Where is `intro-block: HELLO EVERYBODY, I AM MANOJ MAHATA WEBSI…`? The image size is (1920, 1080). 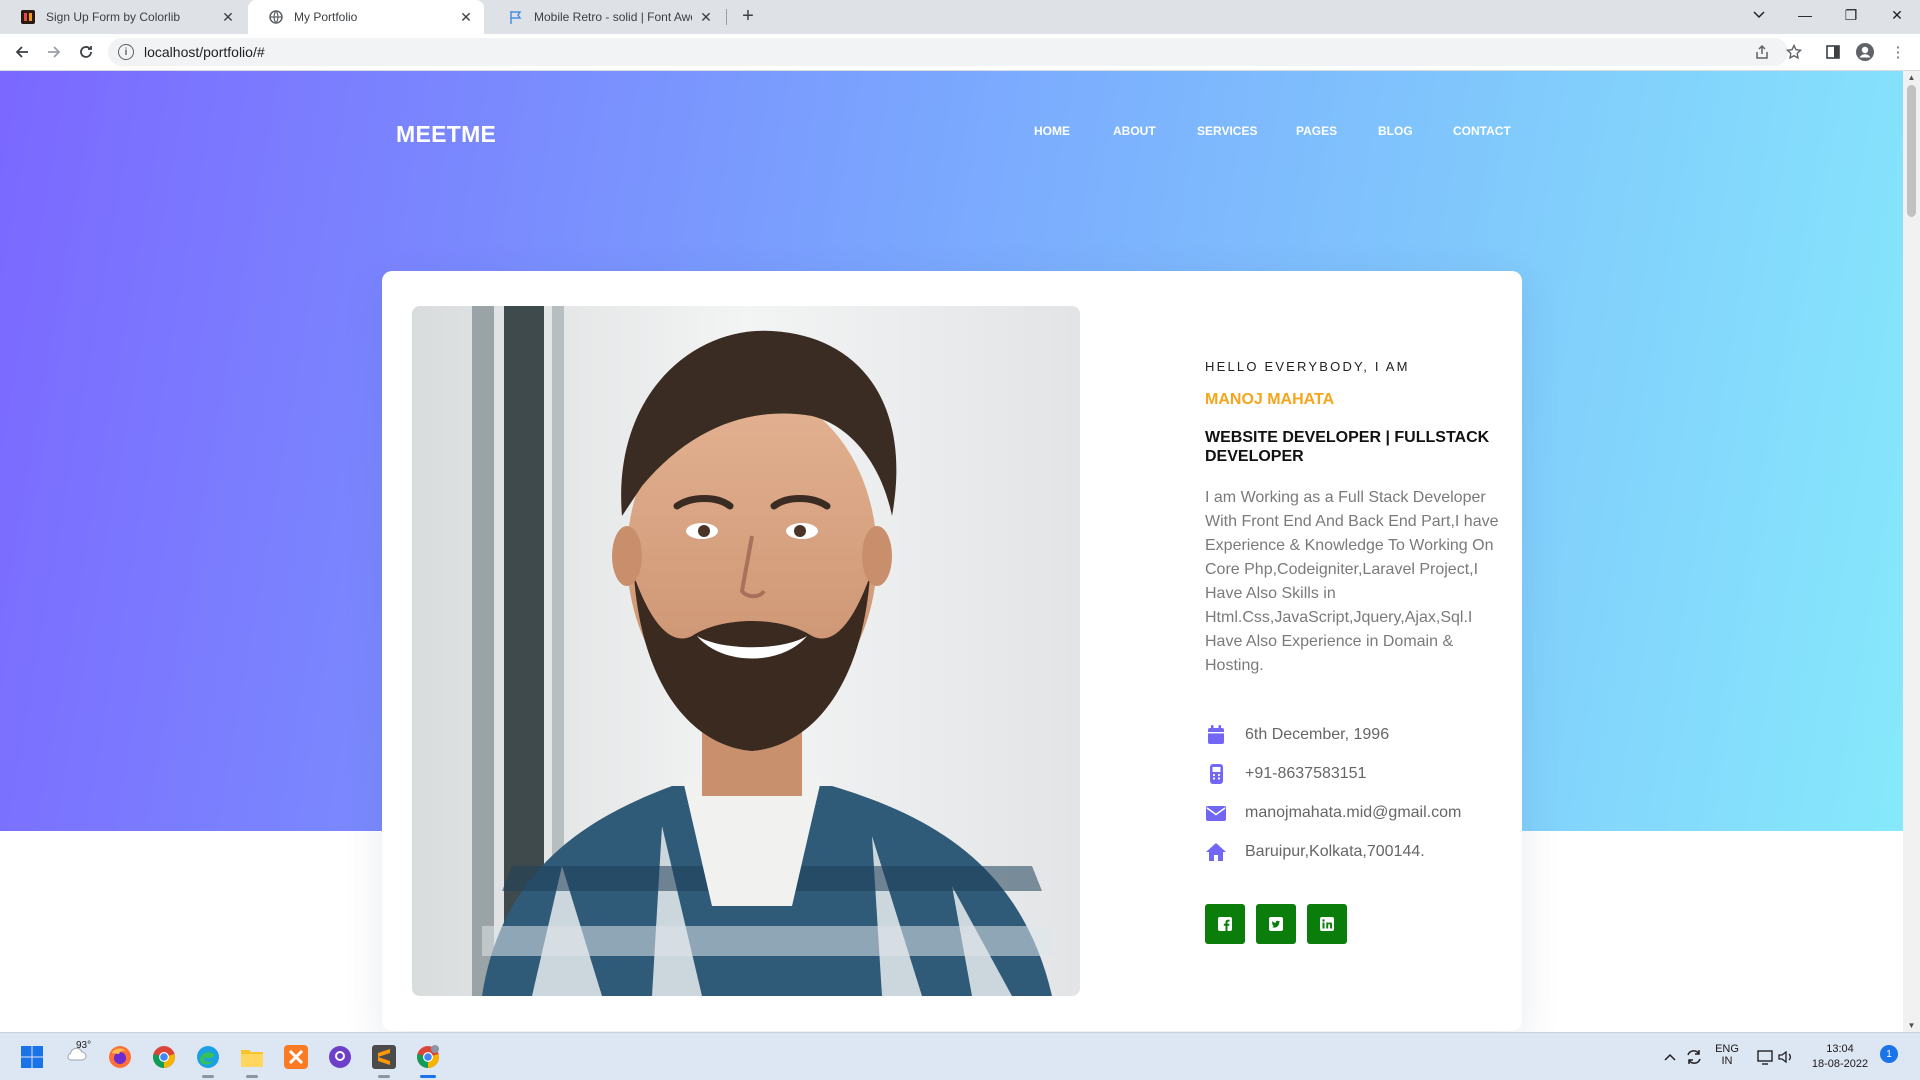
intro-block: HELLO EVERYBODY, I AM MANOJ MAHATA WEBSI… is located at coordinates (1355, 518).